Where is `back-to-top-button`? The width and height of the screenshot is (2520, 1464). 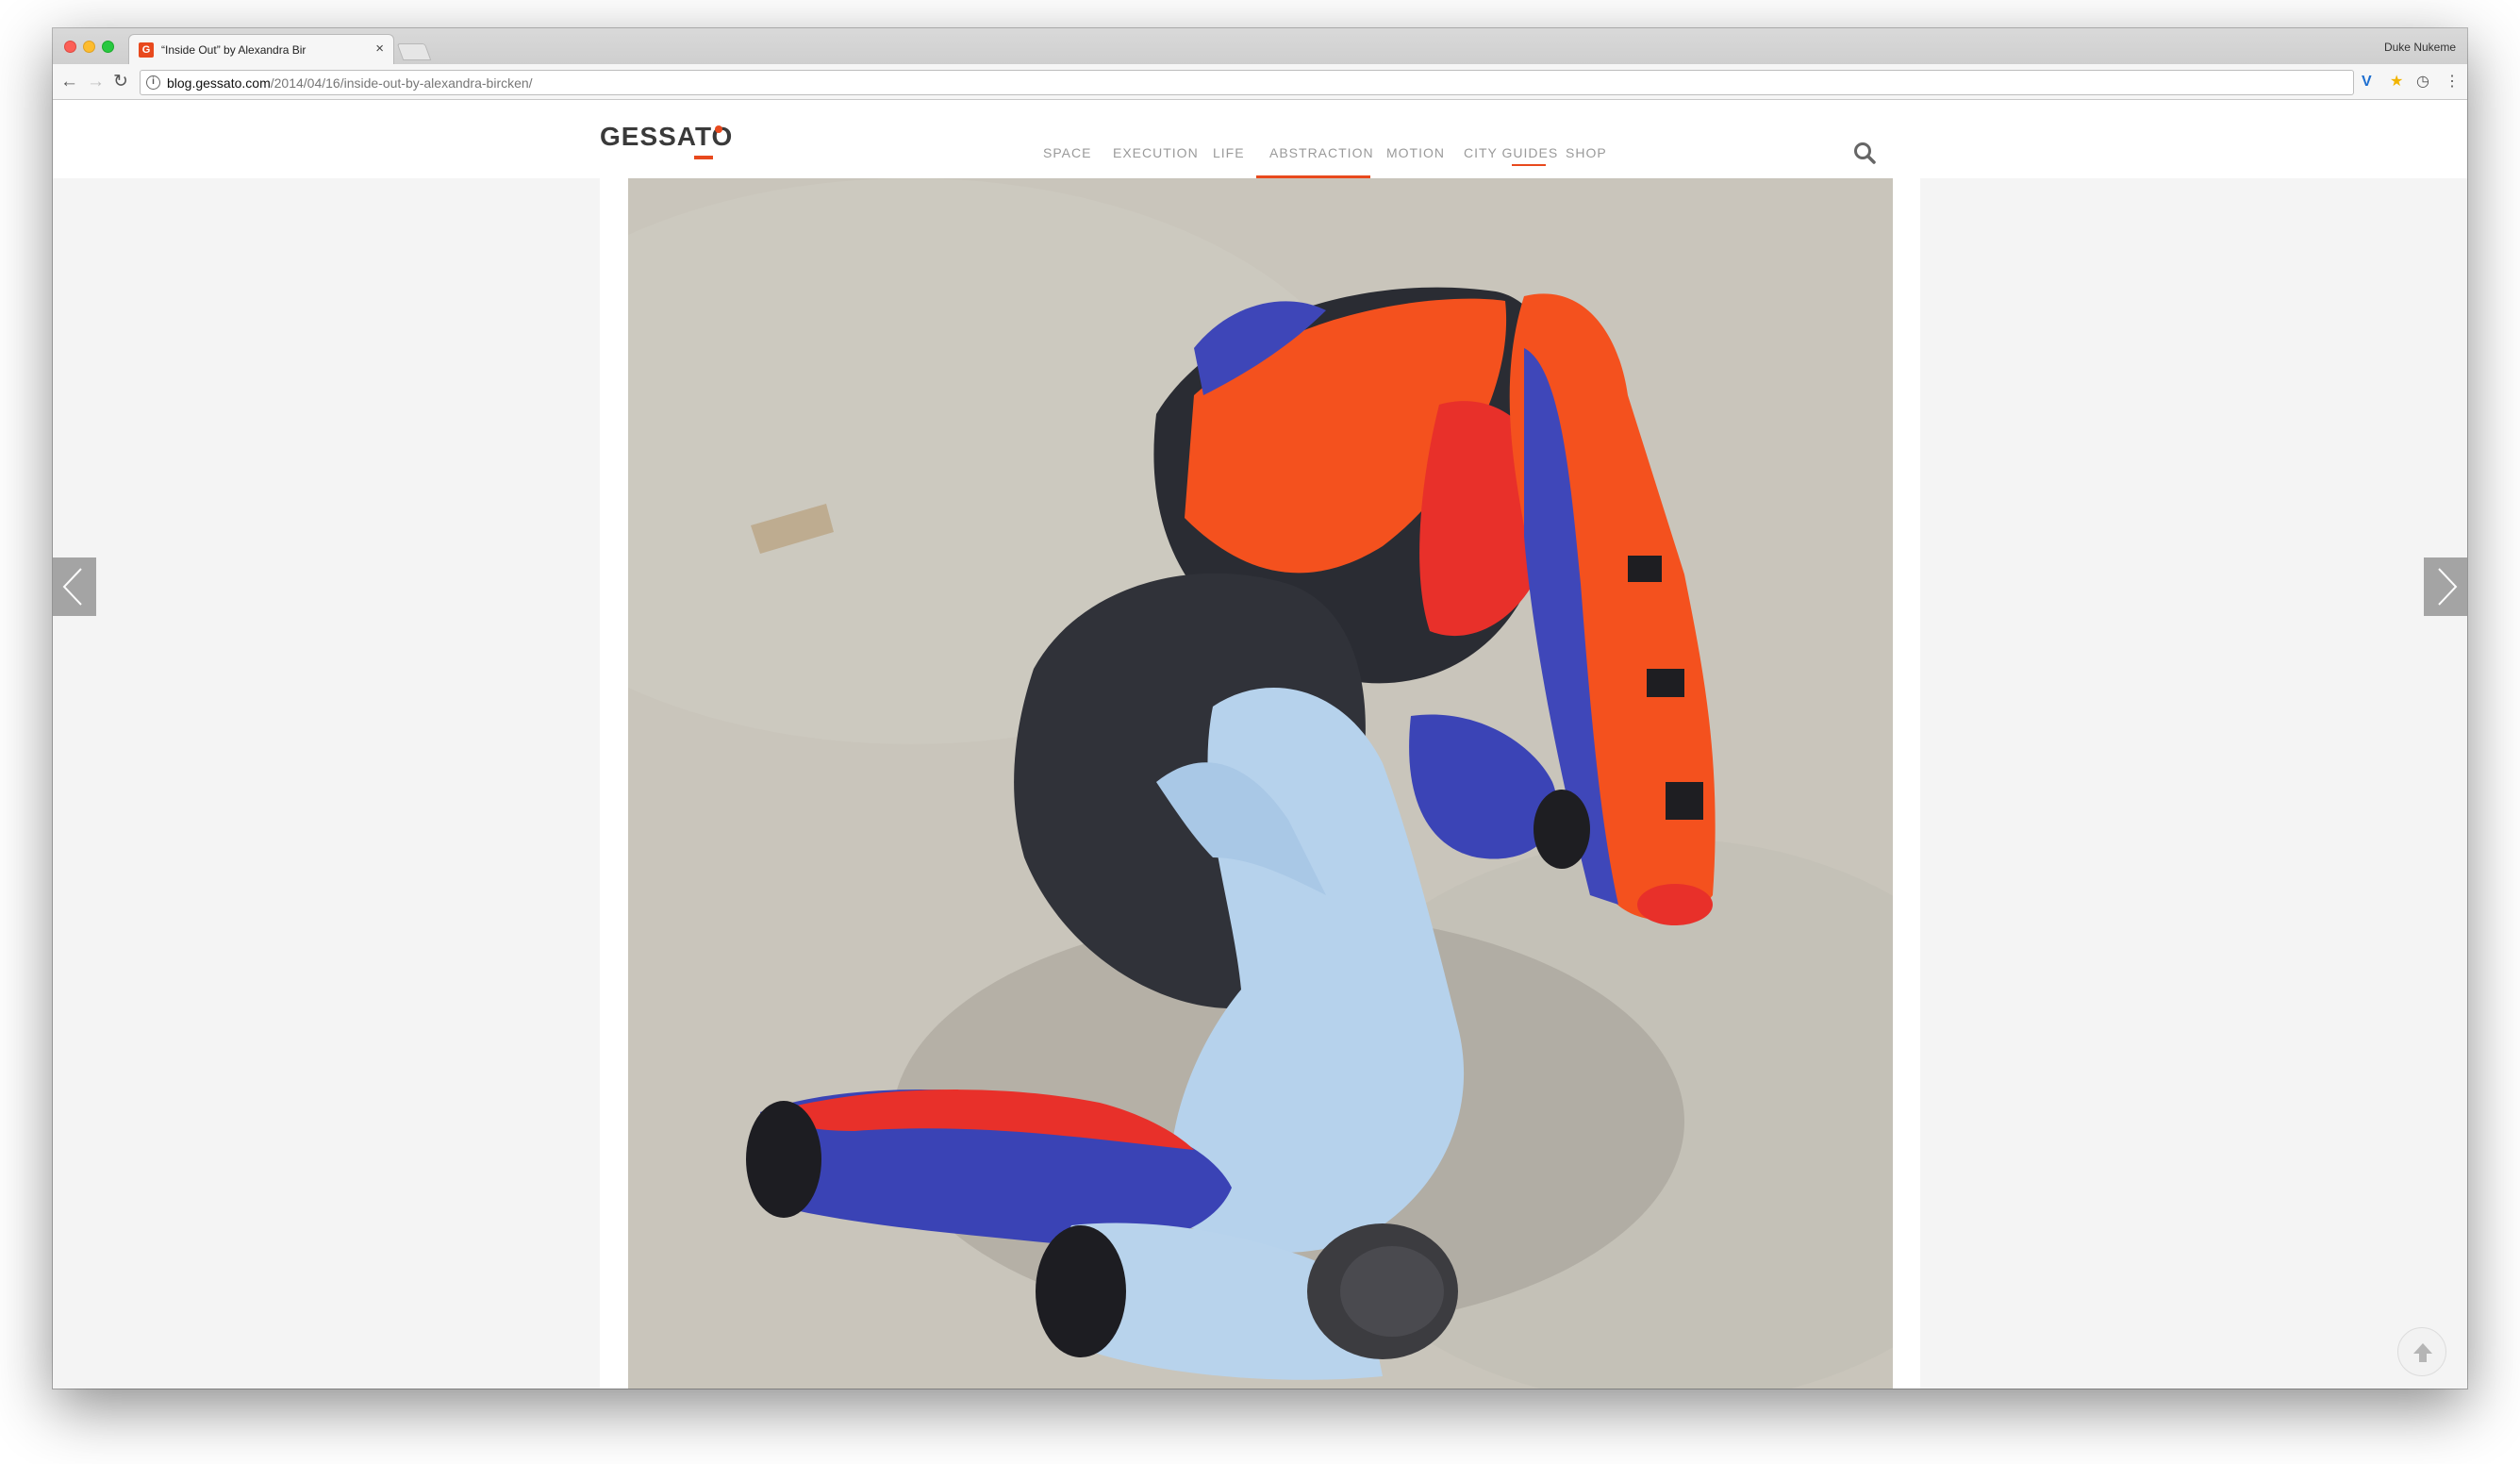
back-to-top-button is located at coordinates (2421, 1351).